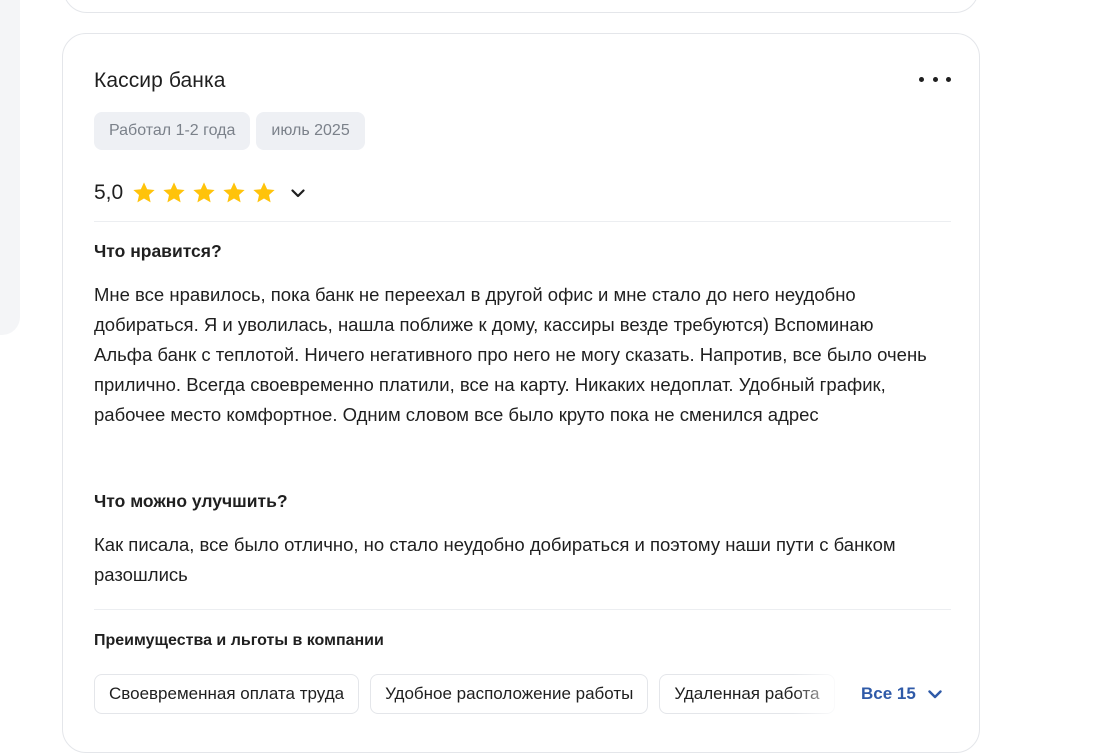  I want to click on benefits-heading: Преимущества и льготы в компании, so click(239, 640).